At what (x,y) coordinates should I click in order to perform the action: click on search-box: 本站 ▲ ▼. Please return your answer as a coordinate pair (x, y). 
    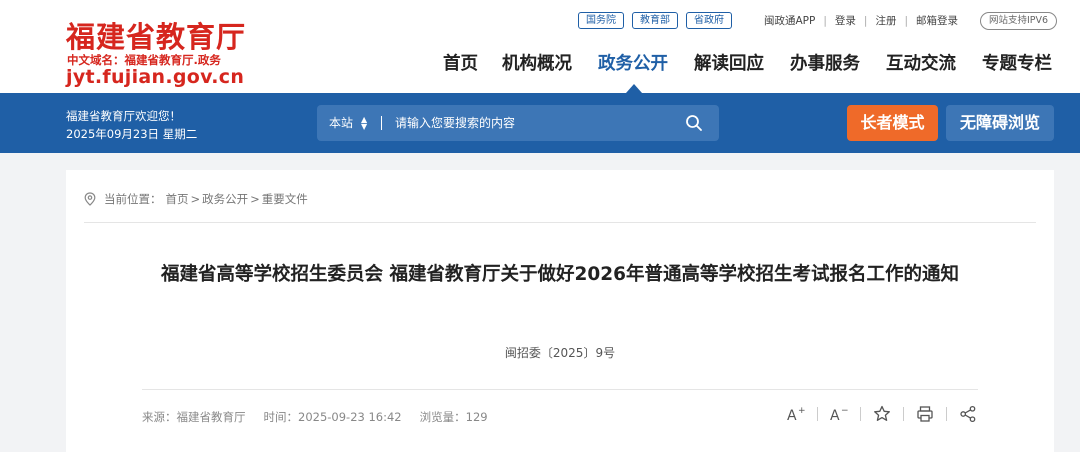
    Looking at the image, I should click on (518, 123).